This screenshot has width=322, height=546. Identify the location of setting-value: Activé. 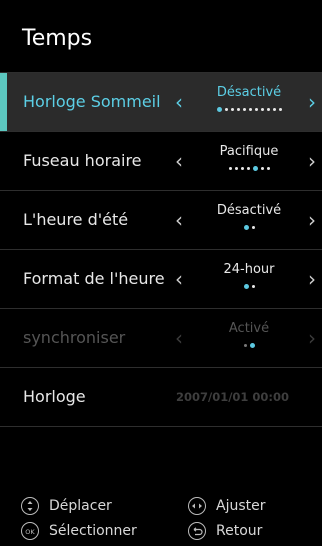
(249, 328).